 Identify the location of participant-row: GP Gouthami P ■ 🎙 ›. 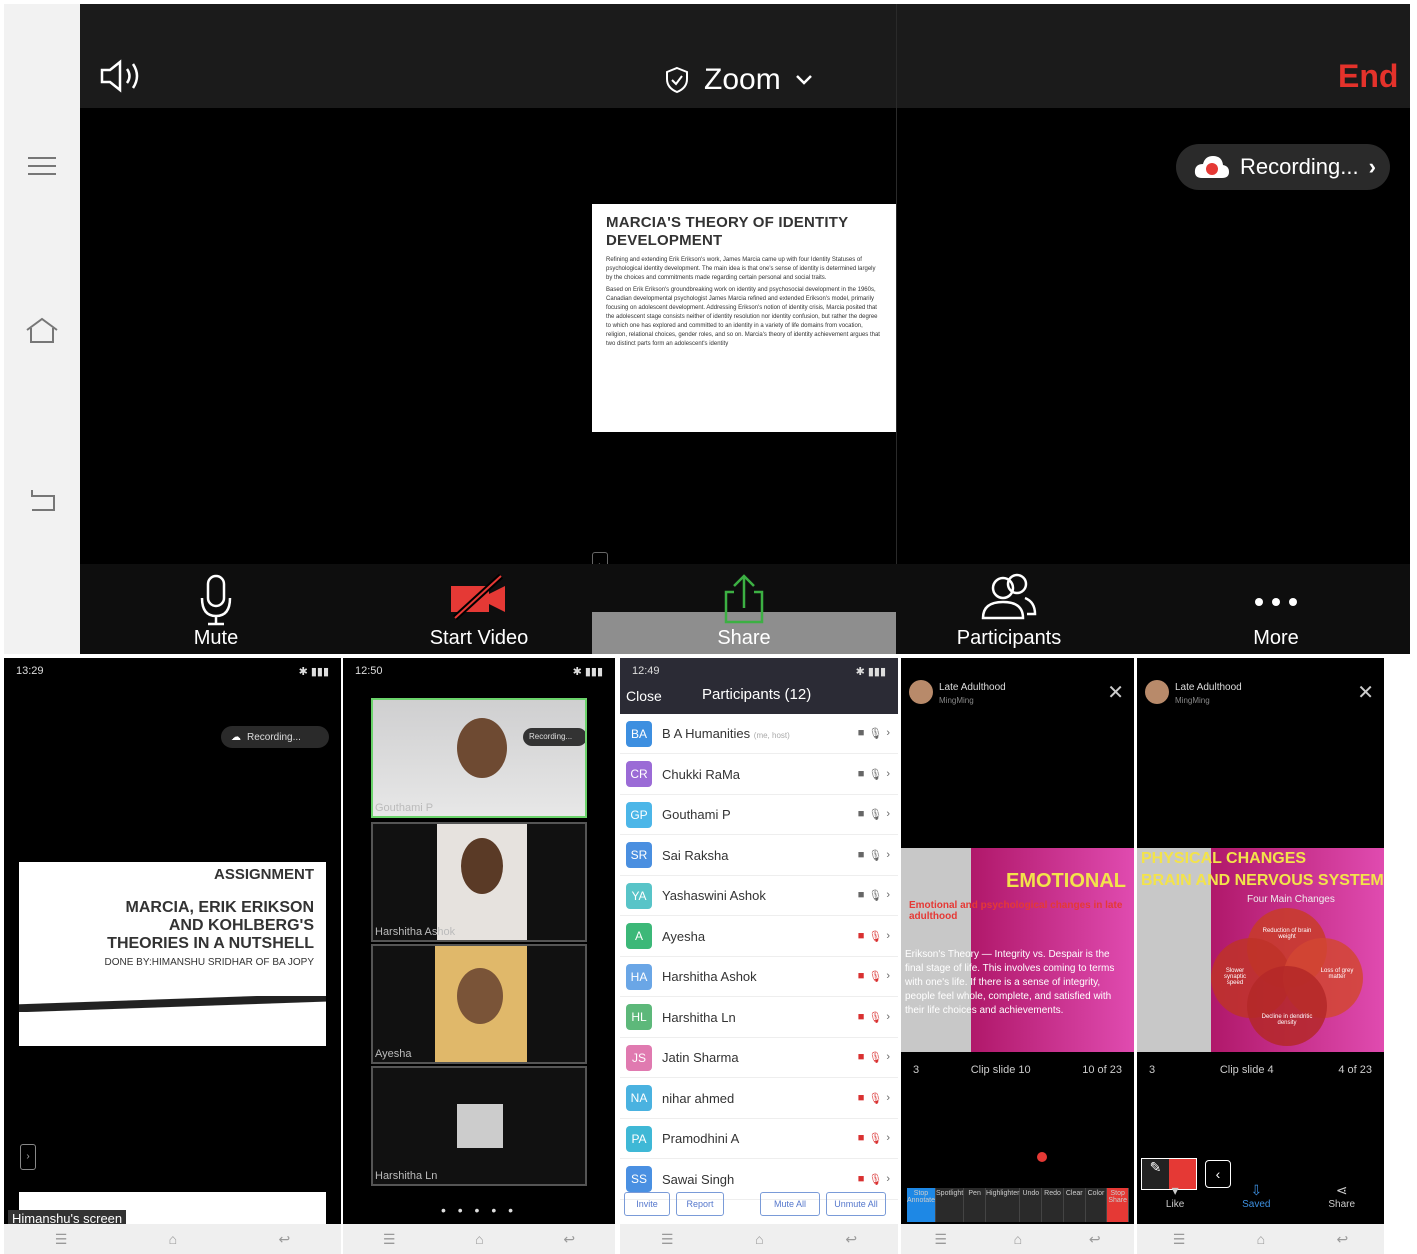
(759, 815).